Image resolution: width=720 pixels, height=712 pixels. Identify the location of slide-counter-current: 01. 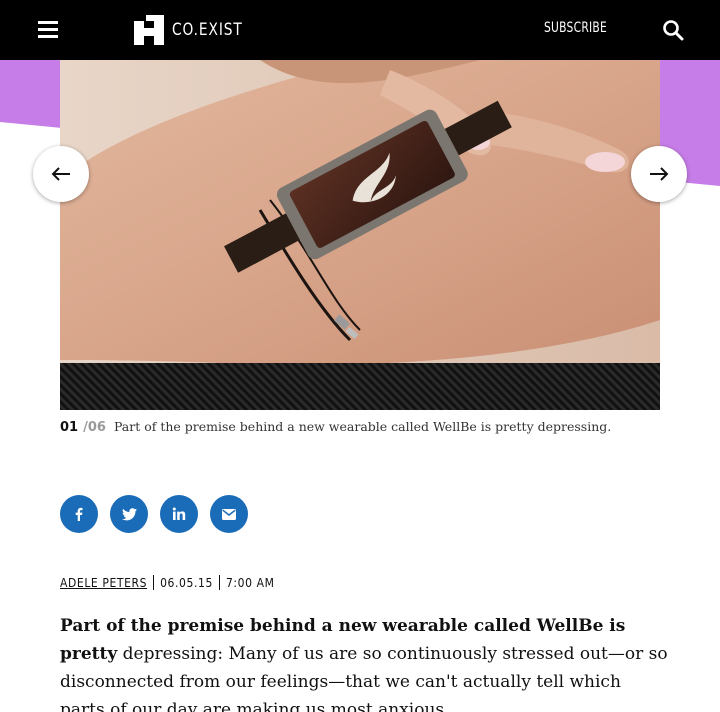
(69, 427).